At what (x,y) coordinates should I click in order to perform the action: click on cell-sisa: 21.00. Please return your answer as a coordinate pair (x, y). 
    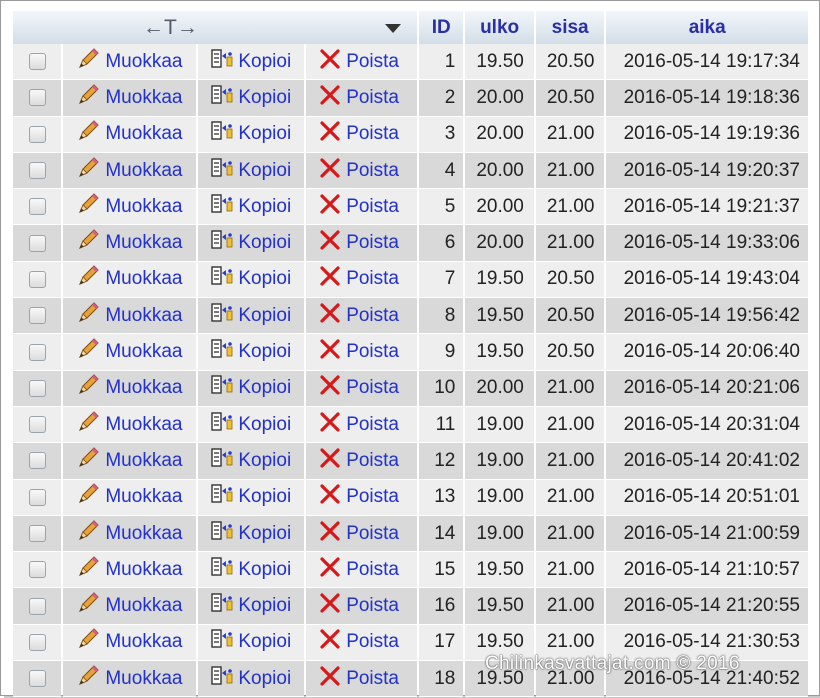
    Looking at the image, I should click on (570, 534).